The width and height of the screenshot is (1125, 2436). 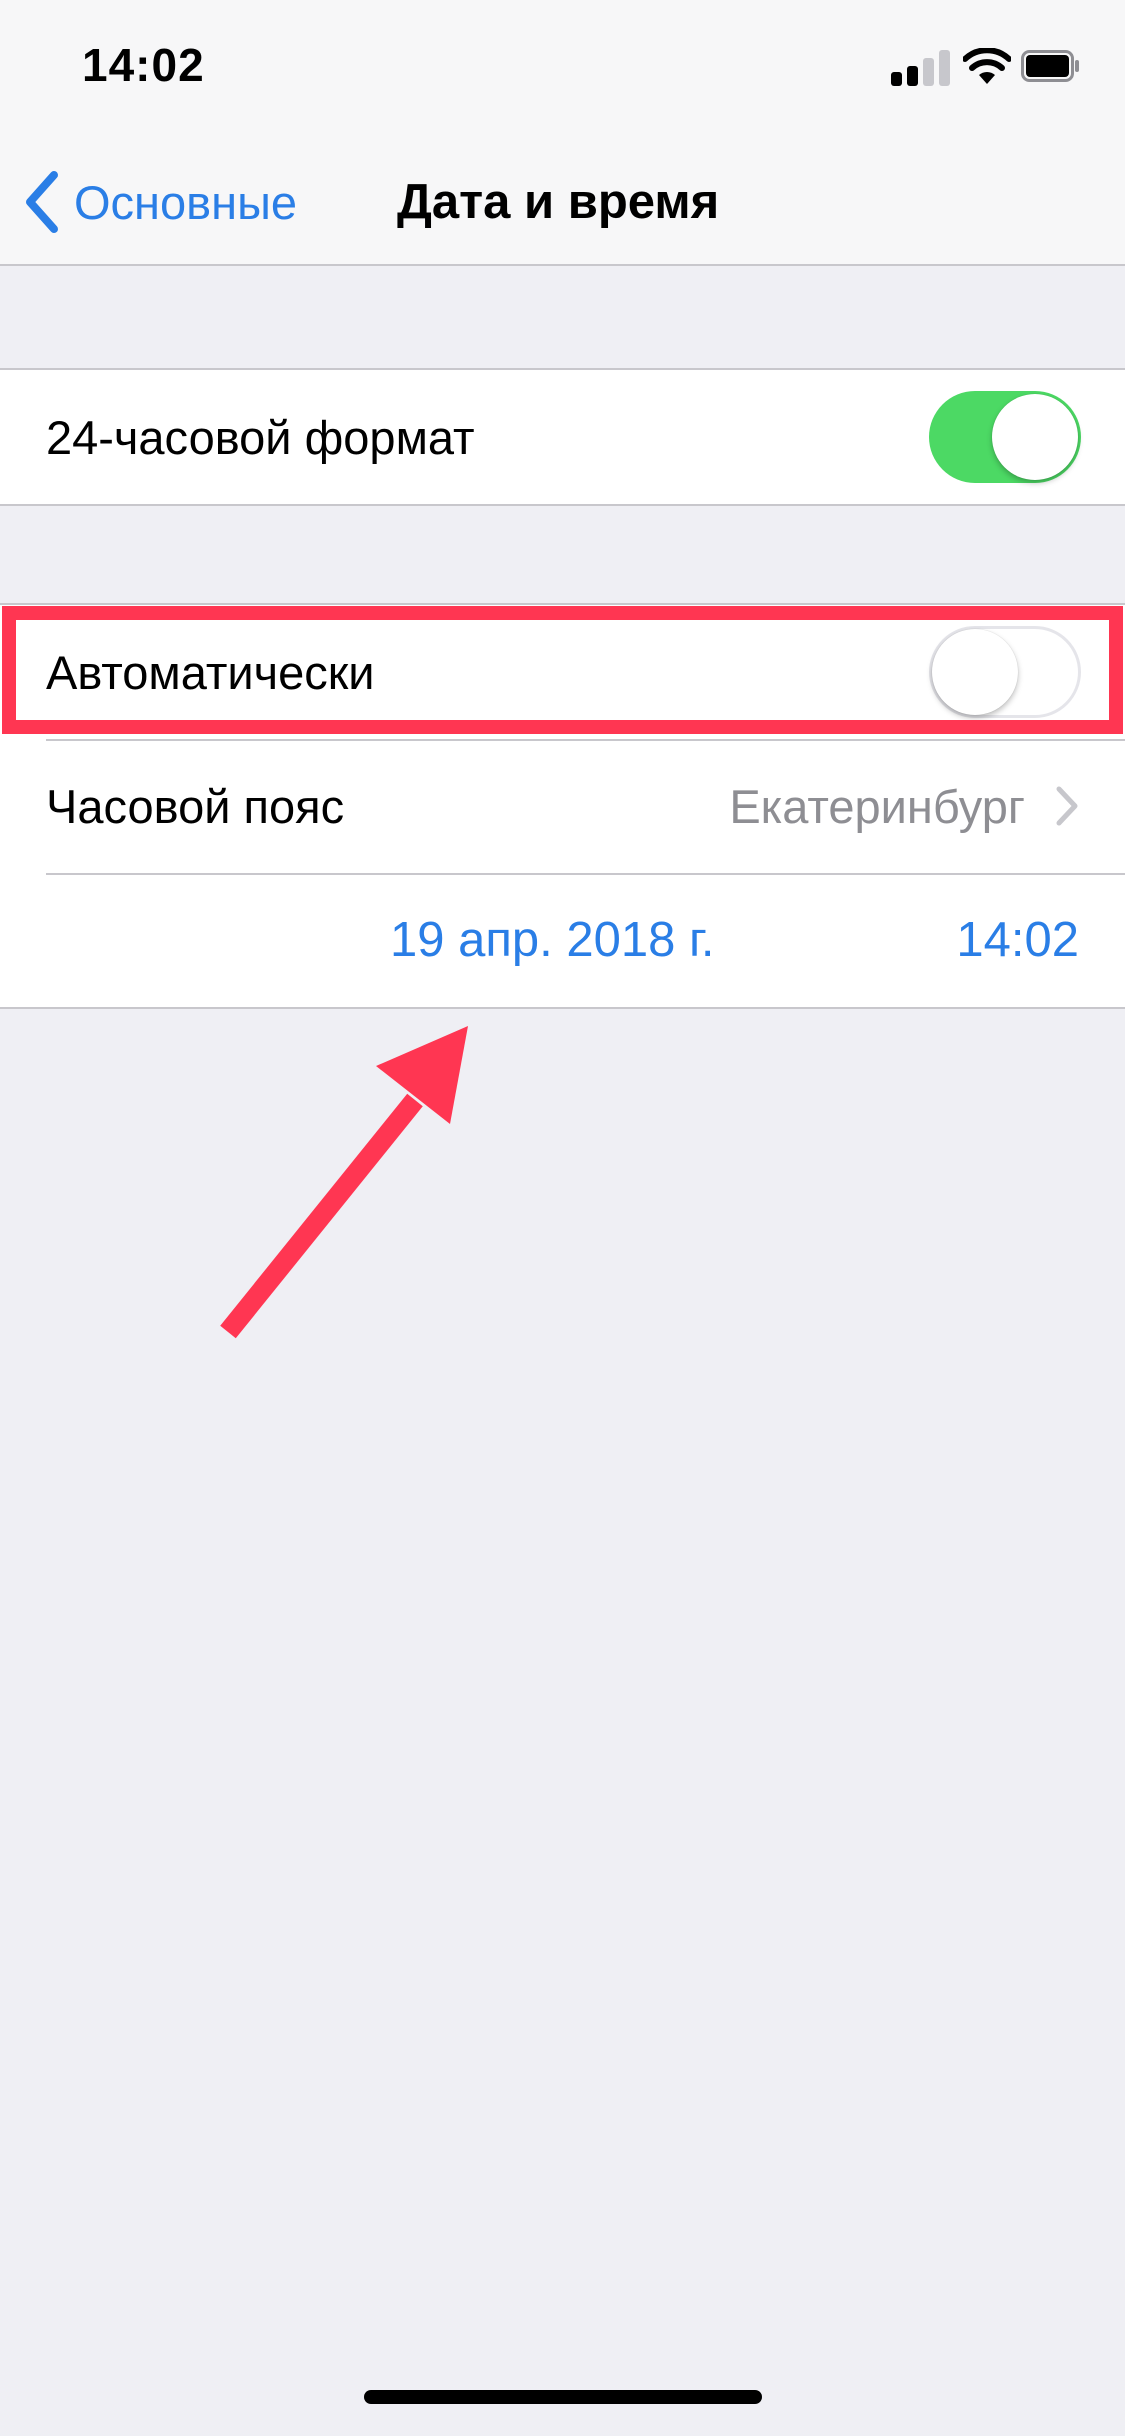 What do you see at coordinates (558, 202) in the screenshot?
I see `page-title: Дата и время` at bounding box center [558, 202].